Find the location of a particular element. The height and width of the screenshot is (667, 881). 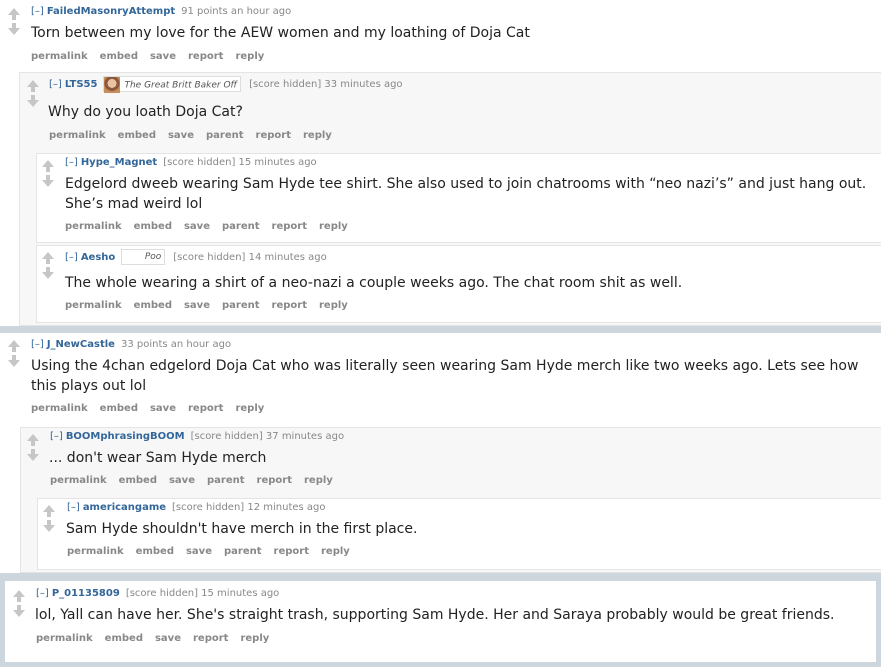

author-link: Hype_Magnet is located at coordinates (119, 162).